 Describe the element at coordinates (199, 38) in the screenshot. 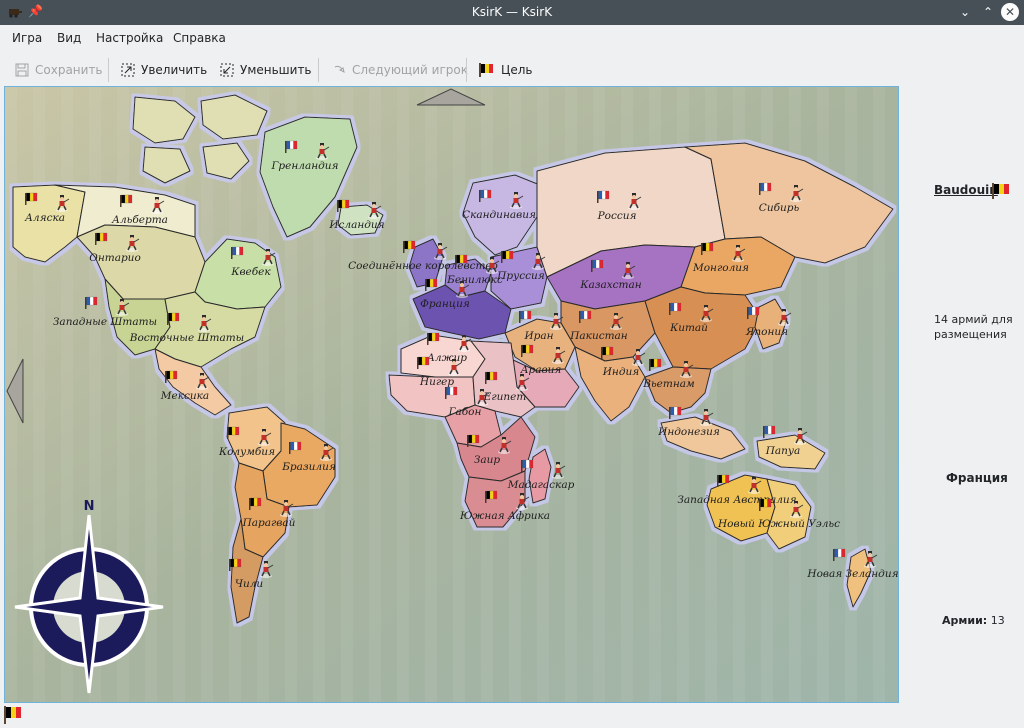

I see `menu-help: Справка` at that location.